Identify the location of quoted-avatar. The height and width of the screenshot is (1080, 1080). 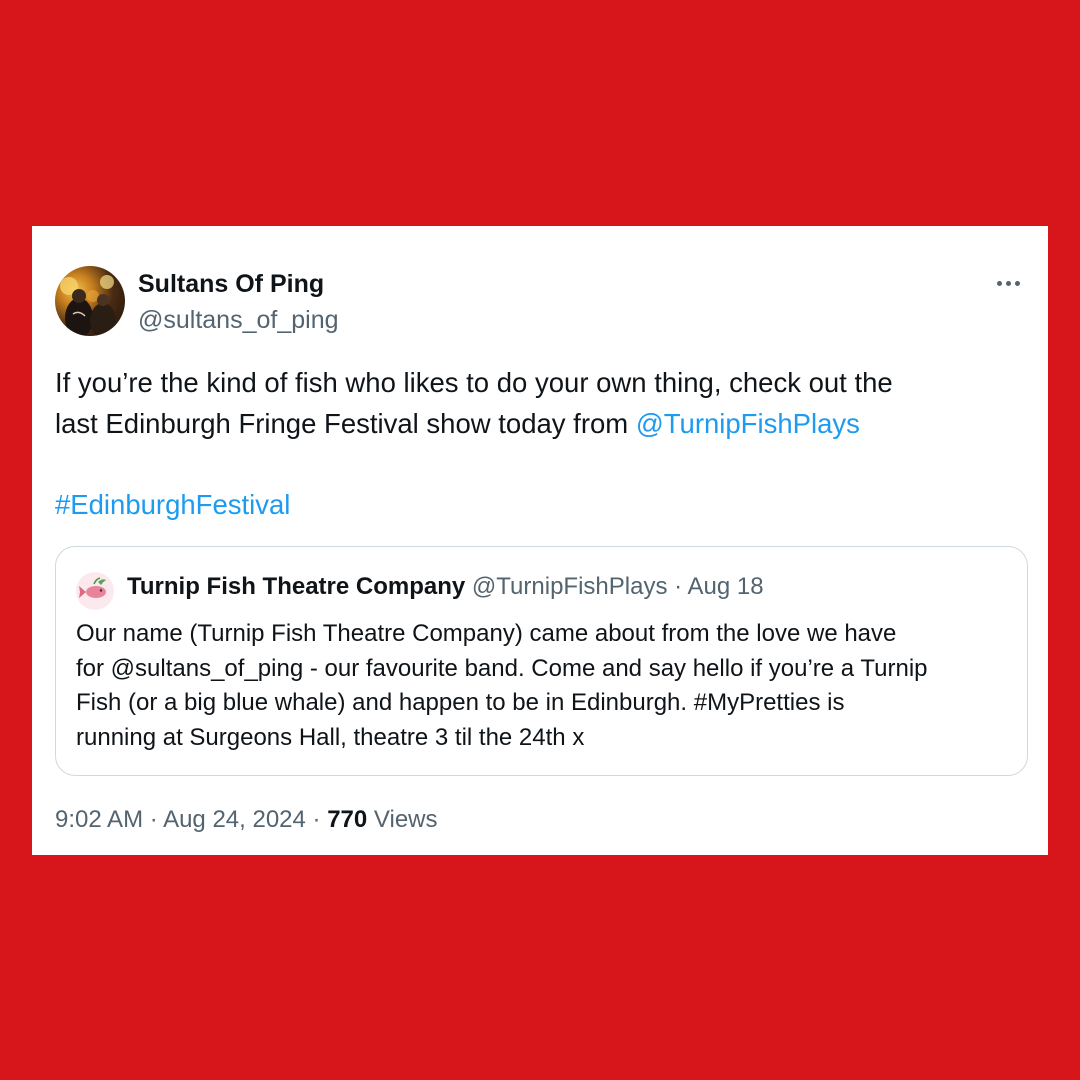
(95, 591).